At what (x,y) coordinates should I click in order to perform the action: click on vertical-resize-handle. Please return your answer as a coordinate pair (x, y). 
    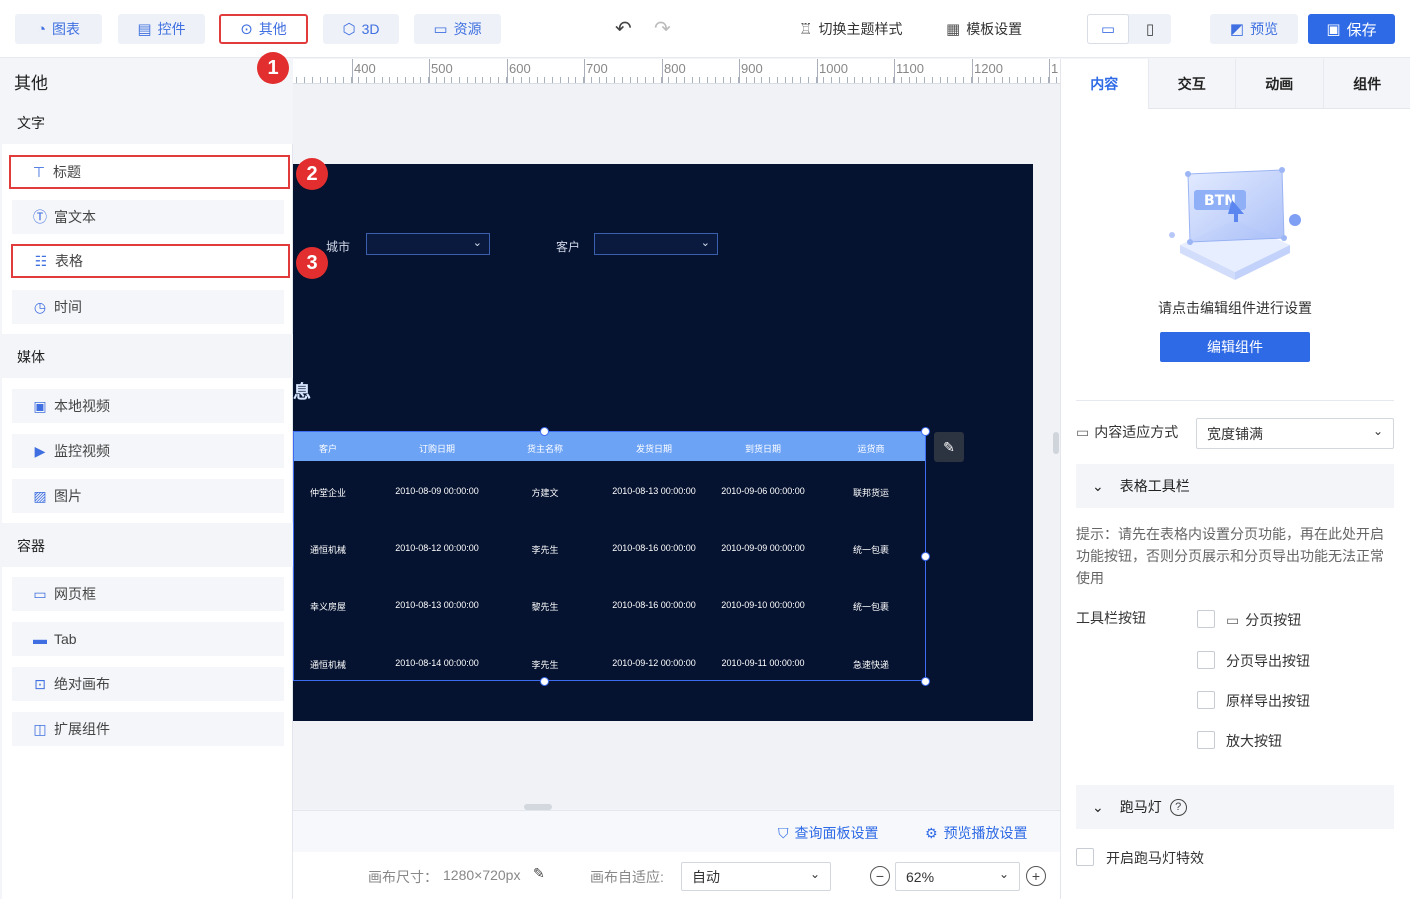
    Looking at the image, I should click on (1056, 443).